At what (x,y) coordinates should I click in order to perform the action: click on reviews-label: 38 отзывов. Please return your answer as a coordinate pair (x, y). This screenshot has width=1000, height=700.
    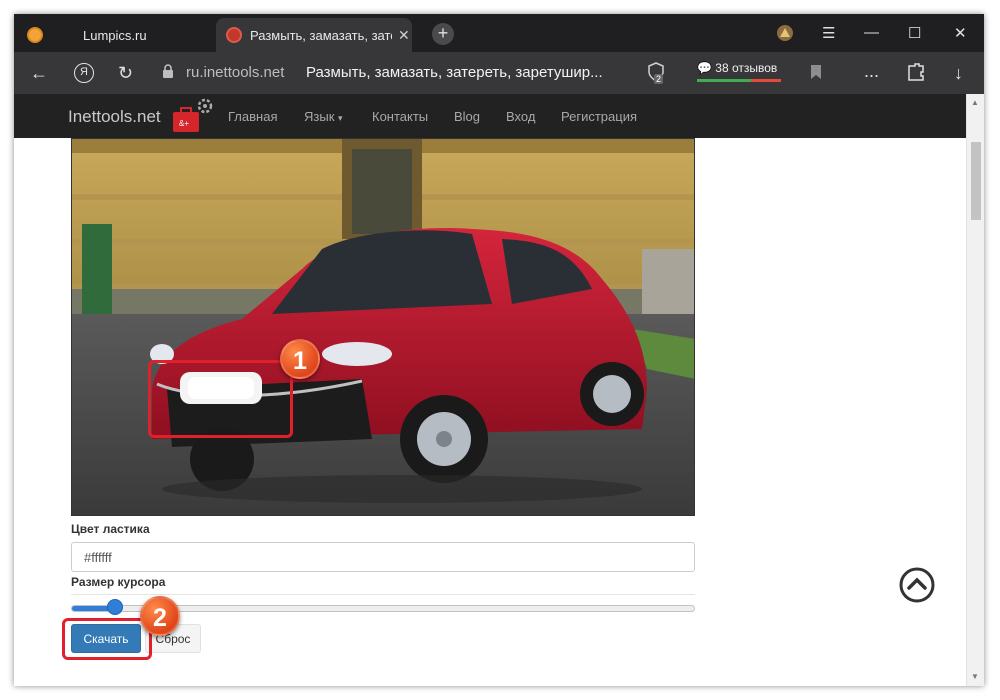
    Looking at the image, I should click on (746, 68).